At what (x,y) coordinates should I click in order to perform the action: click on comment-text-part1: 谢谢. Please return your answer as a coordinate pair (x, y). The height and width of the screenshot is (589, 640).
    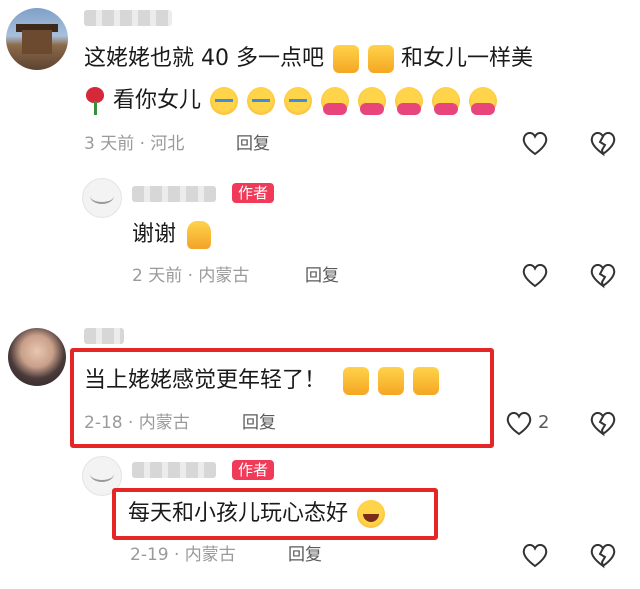
    Looking at the image, I should click on (154, 234).